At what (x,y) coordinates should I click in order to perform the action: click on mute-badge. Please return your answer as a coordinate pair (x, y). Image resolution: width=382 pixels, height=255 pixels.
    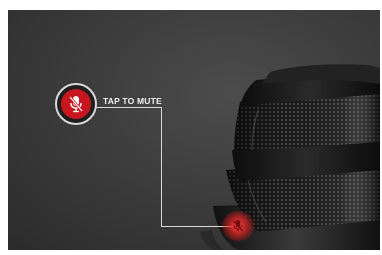
    Looking at the image, I should click on (76, 104).